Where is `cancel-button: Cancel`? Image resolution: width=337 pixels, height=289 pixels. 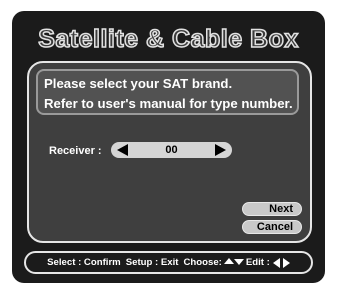
cancel-button: Cancel is located at coordinates (272, 227).